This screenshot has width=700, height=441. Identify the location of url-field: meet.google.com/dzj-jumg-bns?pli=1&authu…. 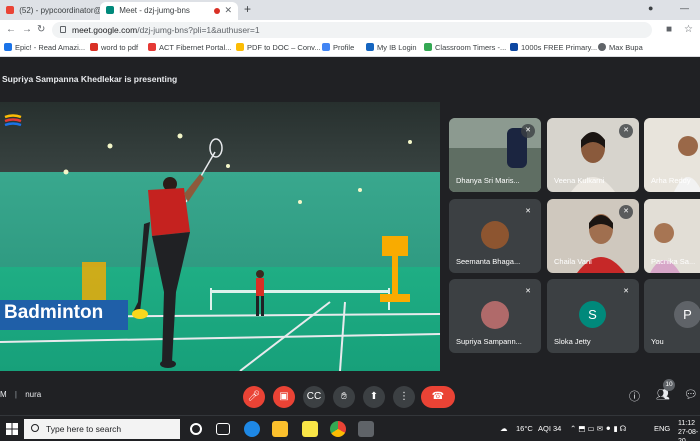
(352, 30).